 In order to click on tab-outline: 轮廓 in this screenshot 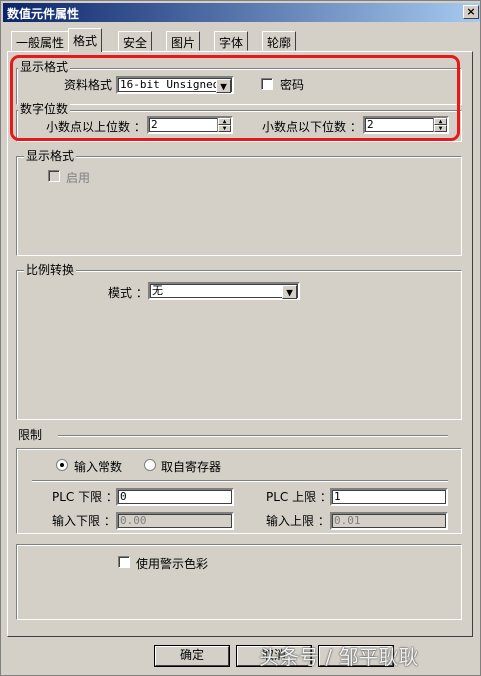, I will do `click(279, 41)`.